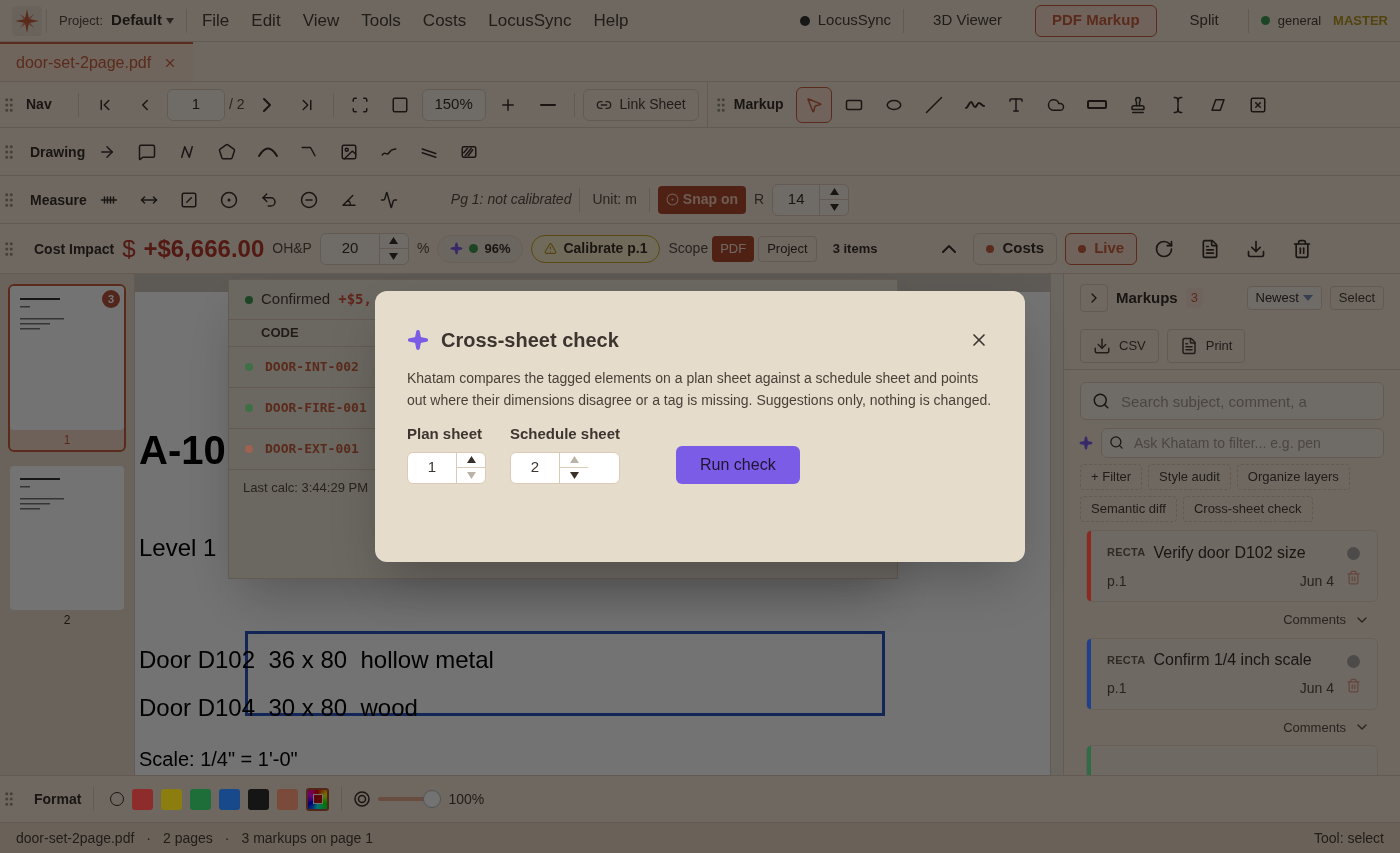 The height and width of the screenshot is (853, 1400). Describe the element at coordinates (237, 104) in the screenshot. I see `page-total: / 2` at that location.